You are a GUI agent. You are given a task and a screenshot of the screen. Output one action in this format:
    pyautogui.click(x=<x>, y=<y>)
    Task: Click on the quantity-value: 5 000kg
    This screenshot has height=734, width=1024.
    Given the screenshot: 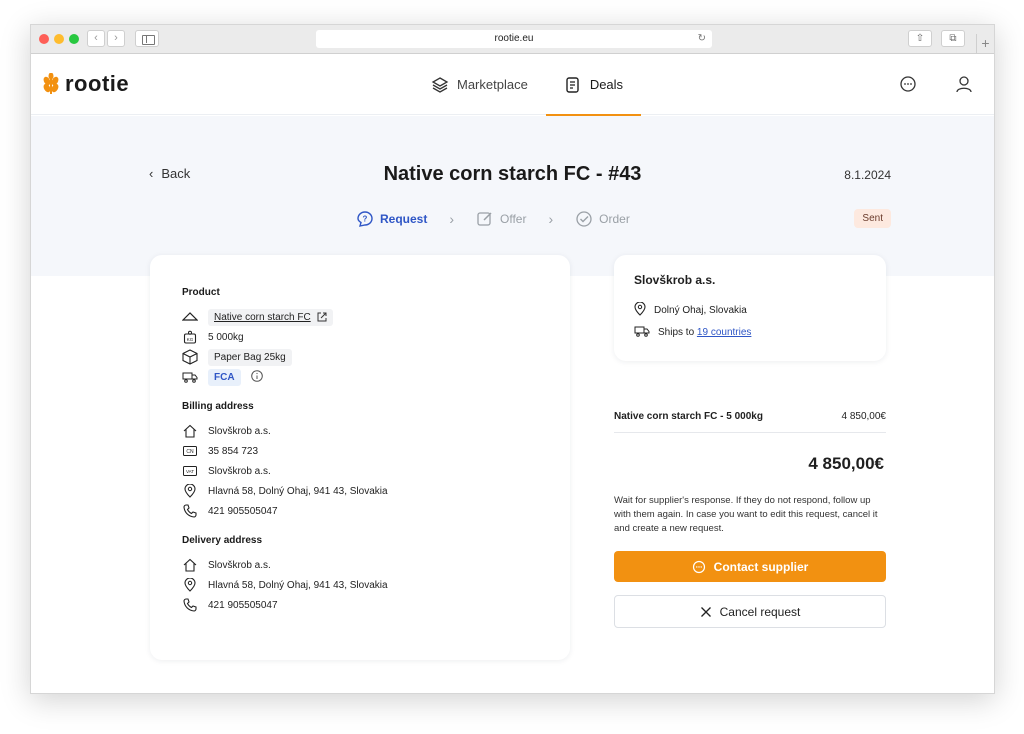 What is the action you would take?
    pyautogui.click(x=226, y=337)
    